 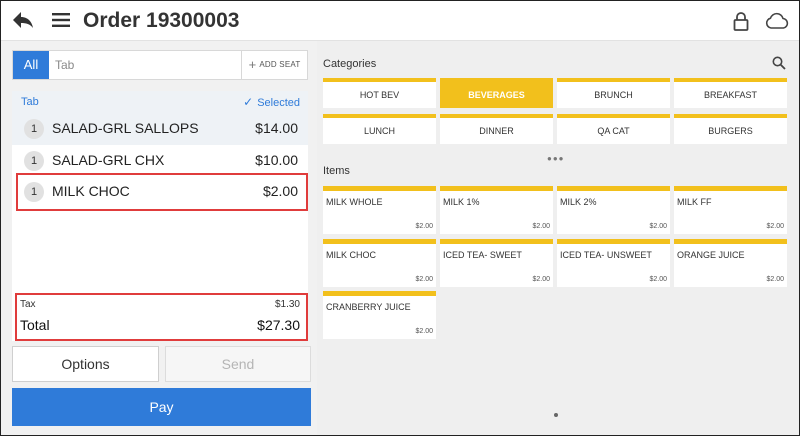 I want to click on all-tabs-button: All, so click(x=31, y=65).